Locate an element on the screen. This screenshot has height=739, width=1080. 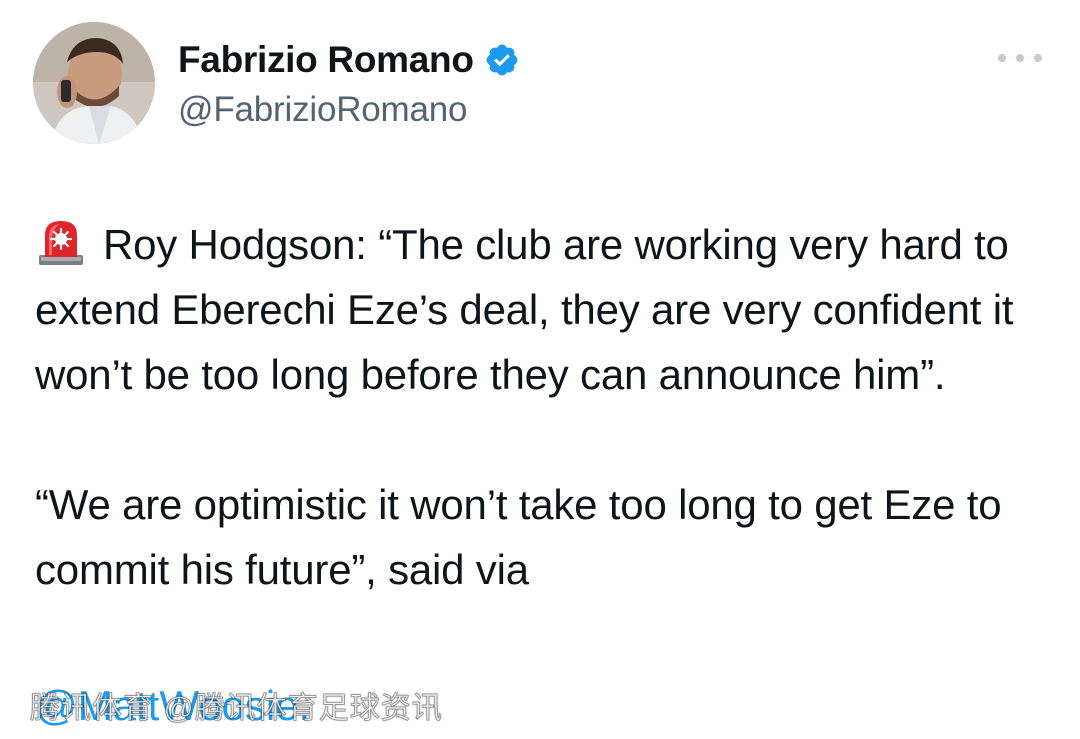
avatar-photo-icon is located at coordinates (94, 83).